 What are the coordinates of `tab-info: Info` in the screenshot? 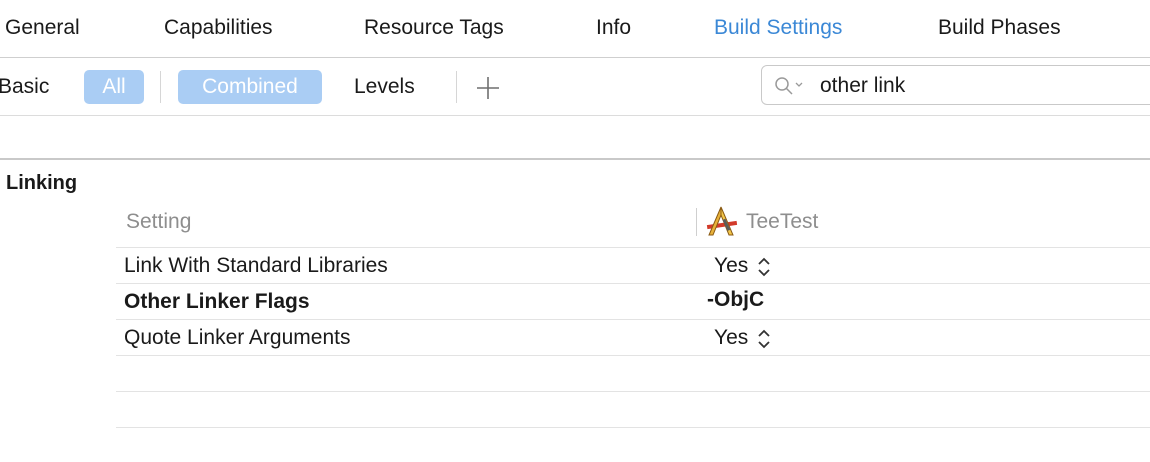 It's located at (613, 28).